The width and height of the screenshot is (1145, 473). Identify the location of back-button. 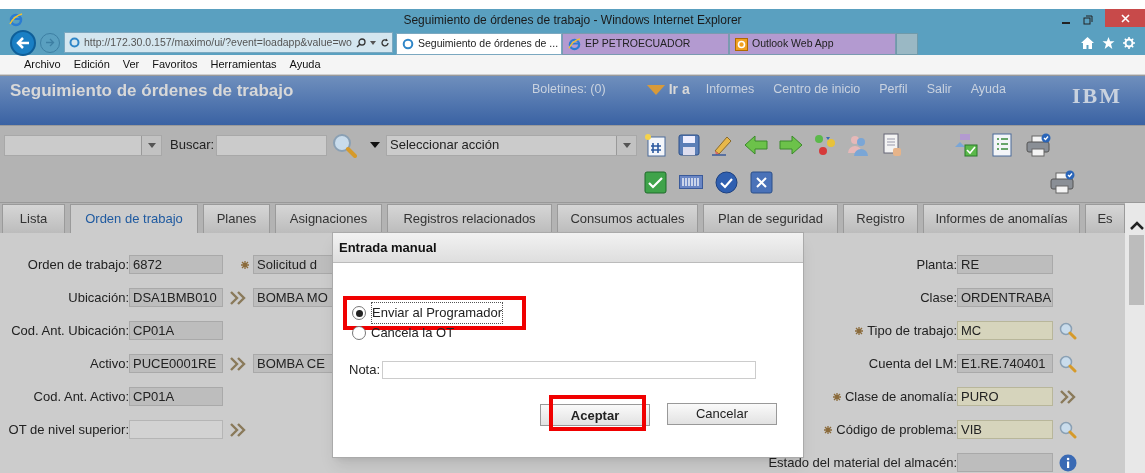
(23, 42).